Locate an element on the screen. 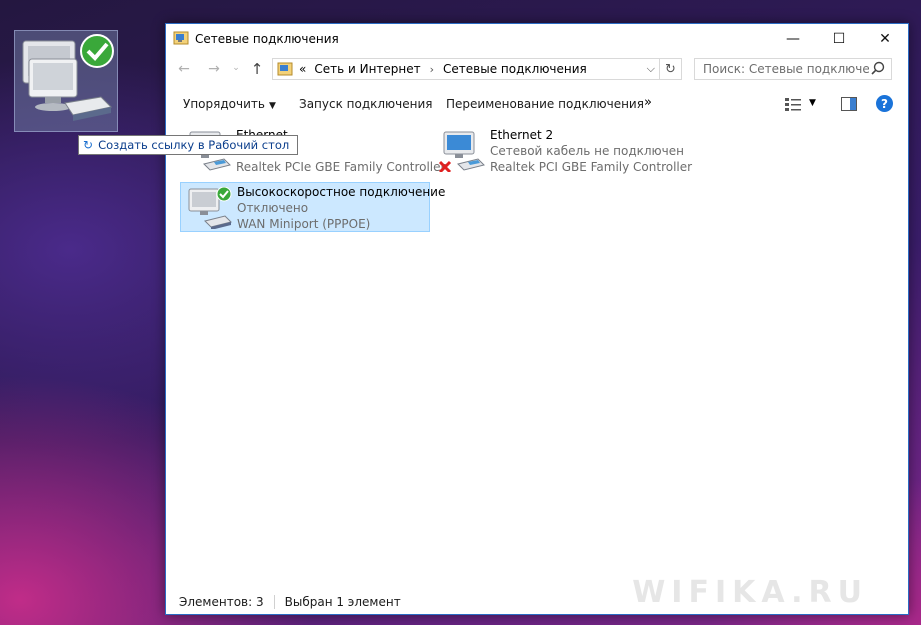 The image size is (921, 625). connection-adapter: Realtek PCI GBE Family Controller is located at coordinates (591, 167).